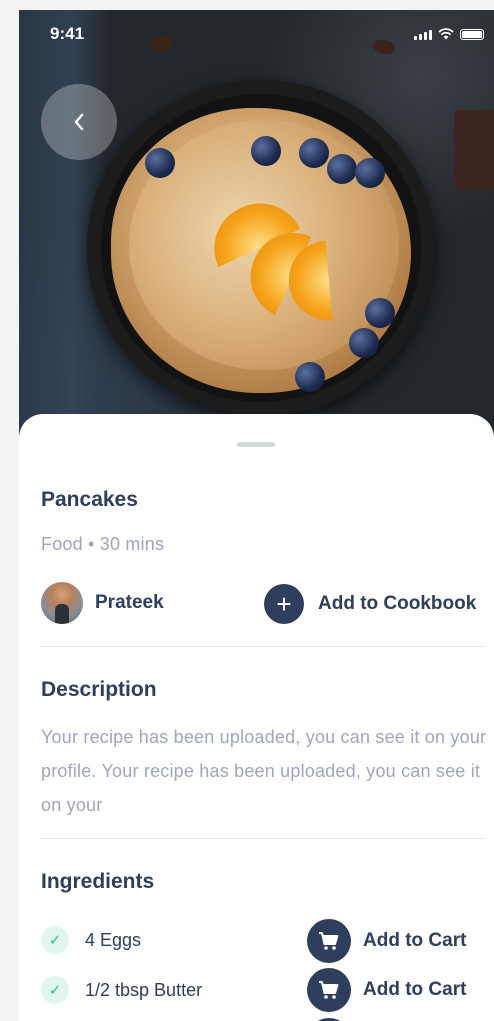 The image size is (494, 1021). Describe the element at coordinates (284, 604) in the screenshot. I see `plus-icon: +` at that location.